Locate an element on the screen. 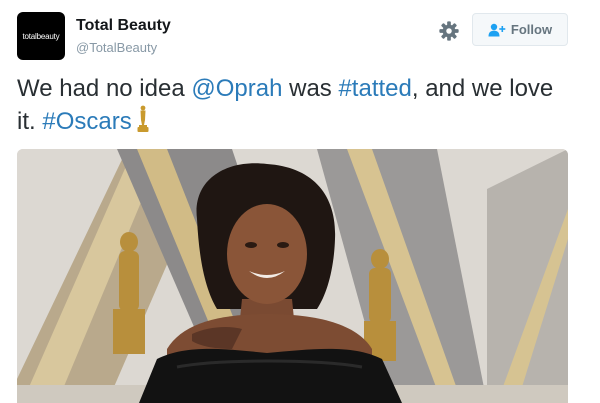 The image size is (600, 403). avatar: totalbeauty is located at coordinates (41, 36).